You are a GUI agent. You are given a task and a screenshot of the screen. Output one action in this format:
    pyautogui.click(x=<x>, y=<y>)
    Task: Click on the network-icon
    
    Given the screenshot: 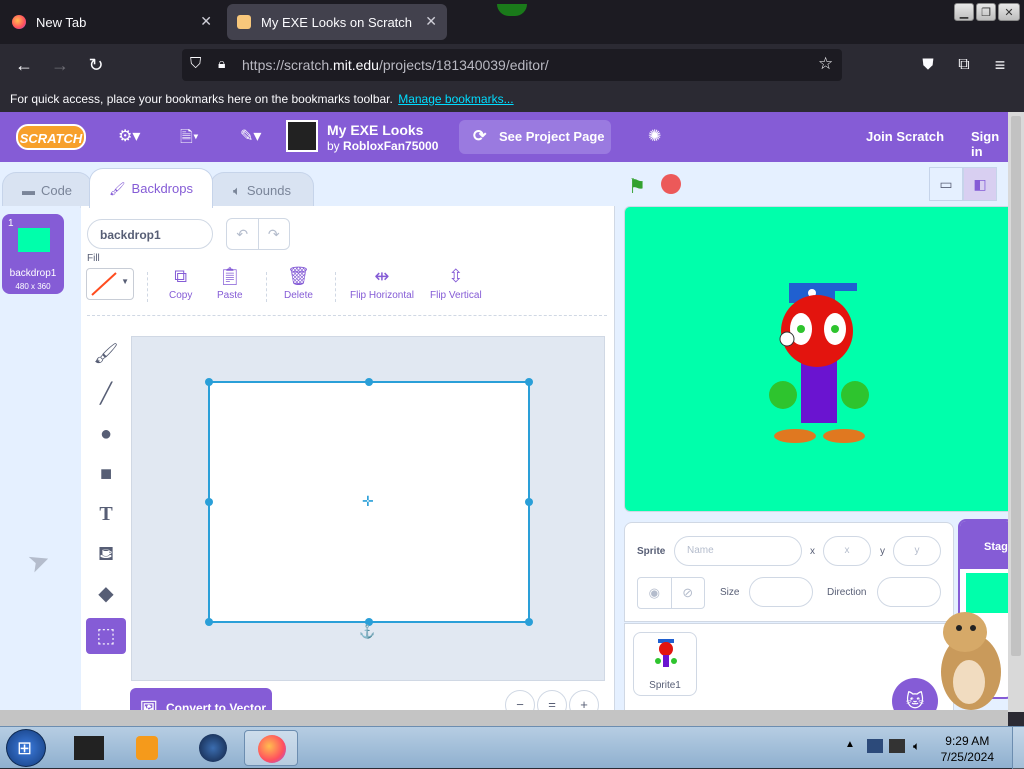 What is the action you would take?
    pyautogui.click(x=897, y=746)
    